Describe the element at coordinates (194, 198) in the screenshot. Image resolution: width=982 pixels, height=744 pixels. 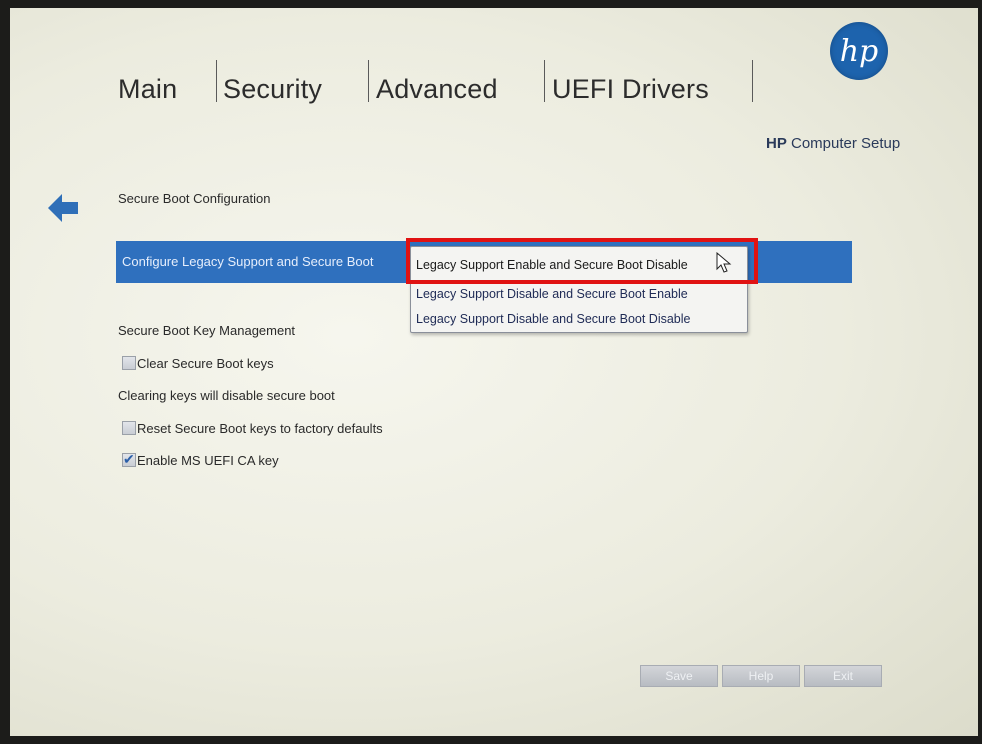
I see `section-title: Secure Boot Configuration` at that location.